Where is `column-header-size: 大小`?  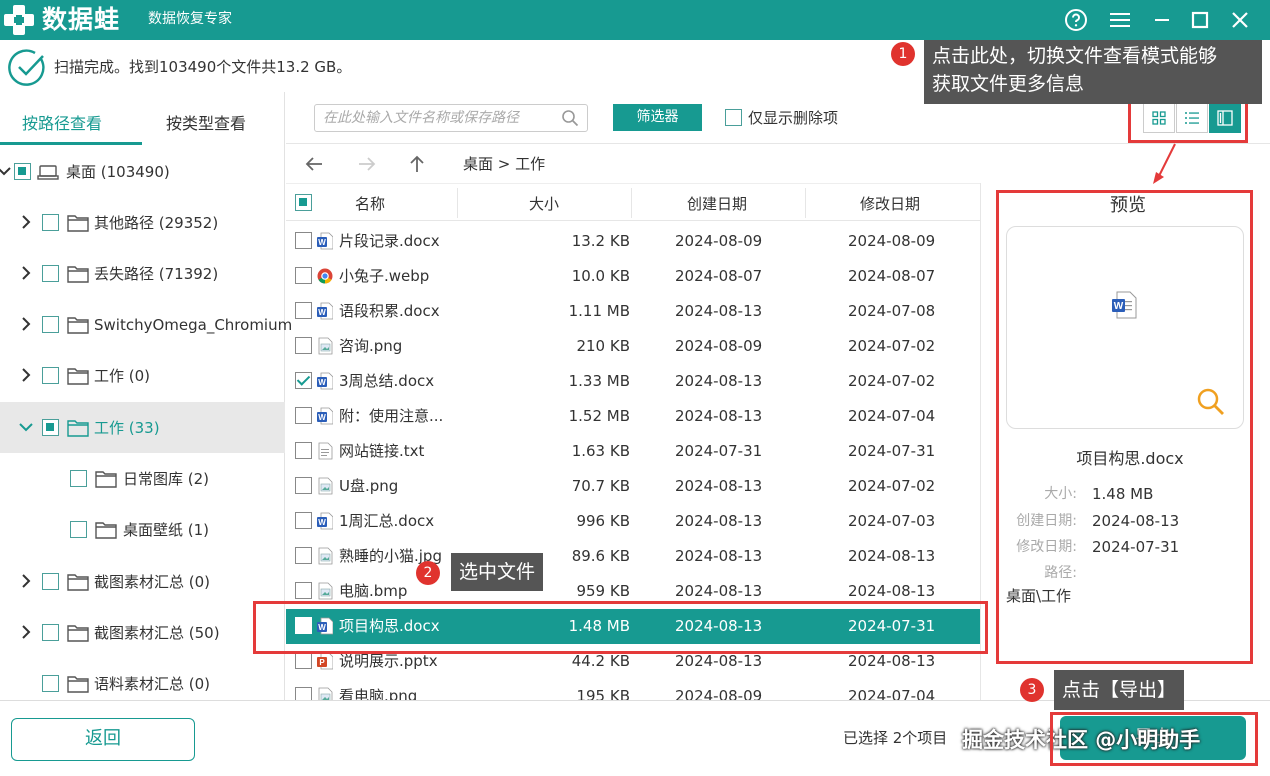 column-header-size: 大小 is located at coordinates (544, 204).